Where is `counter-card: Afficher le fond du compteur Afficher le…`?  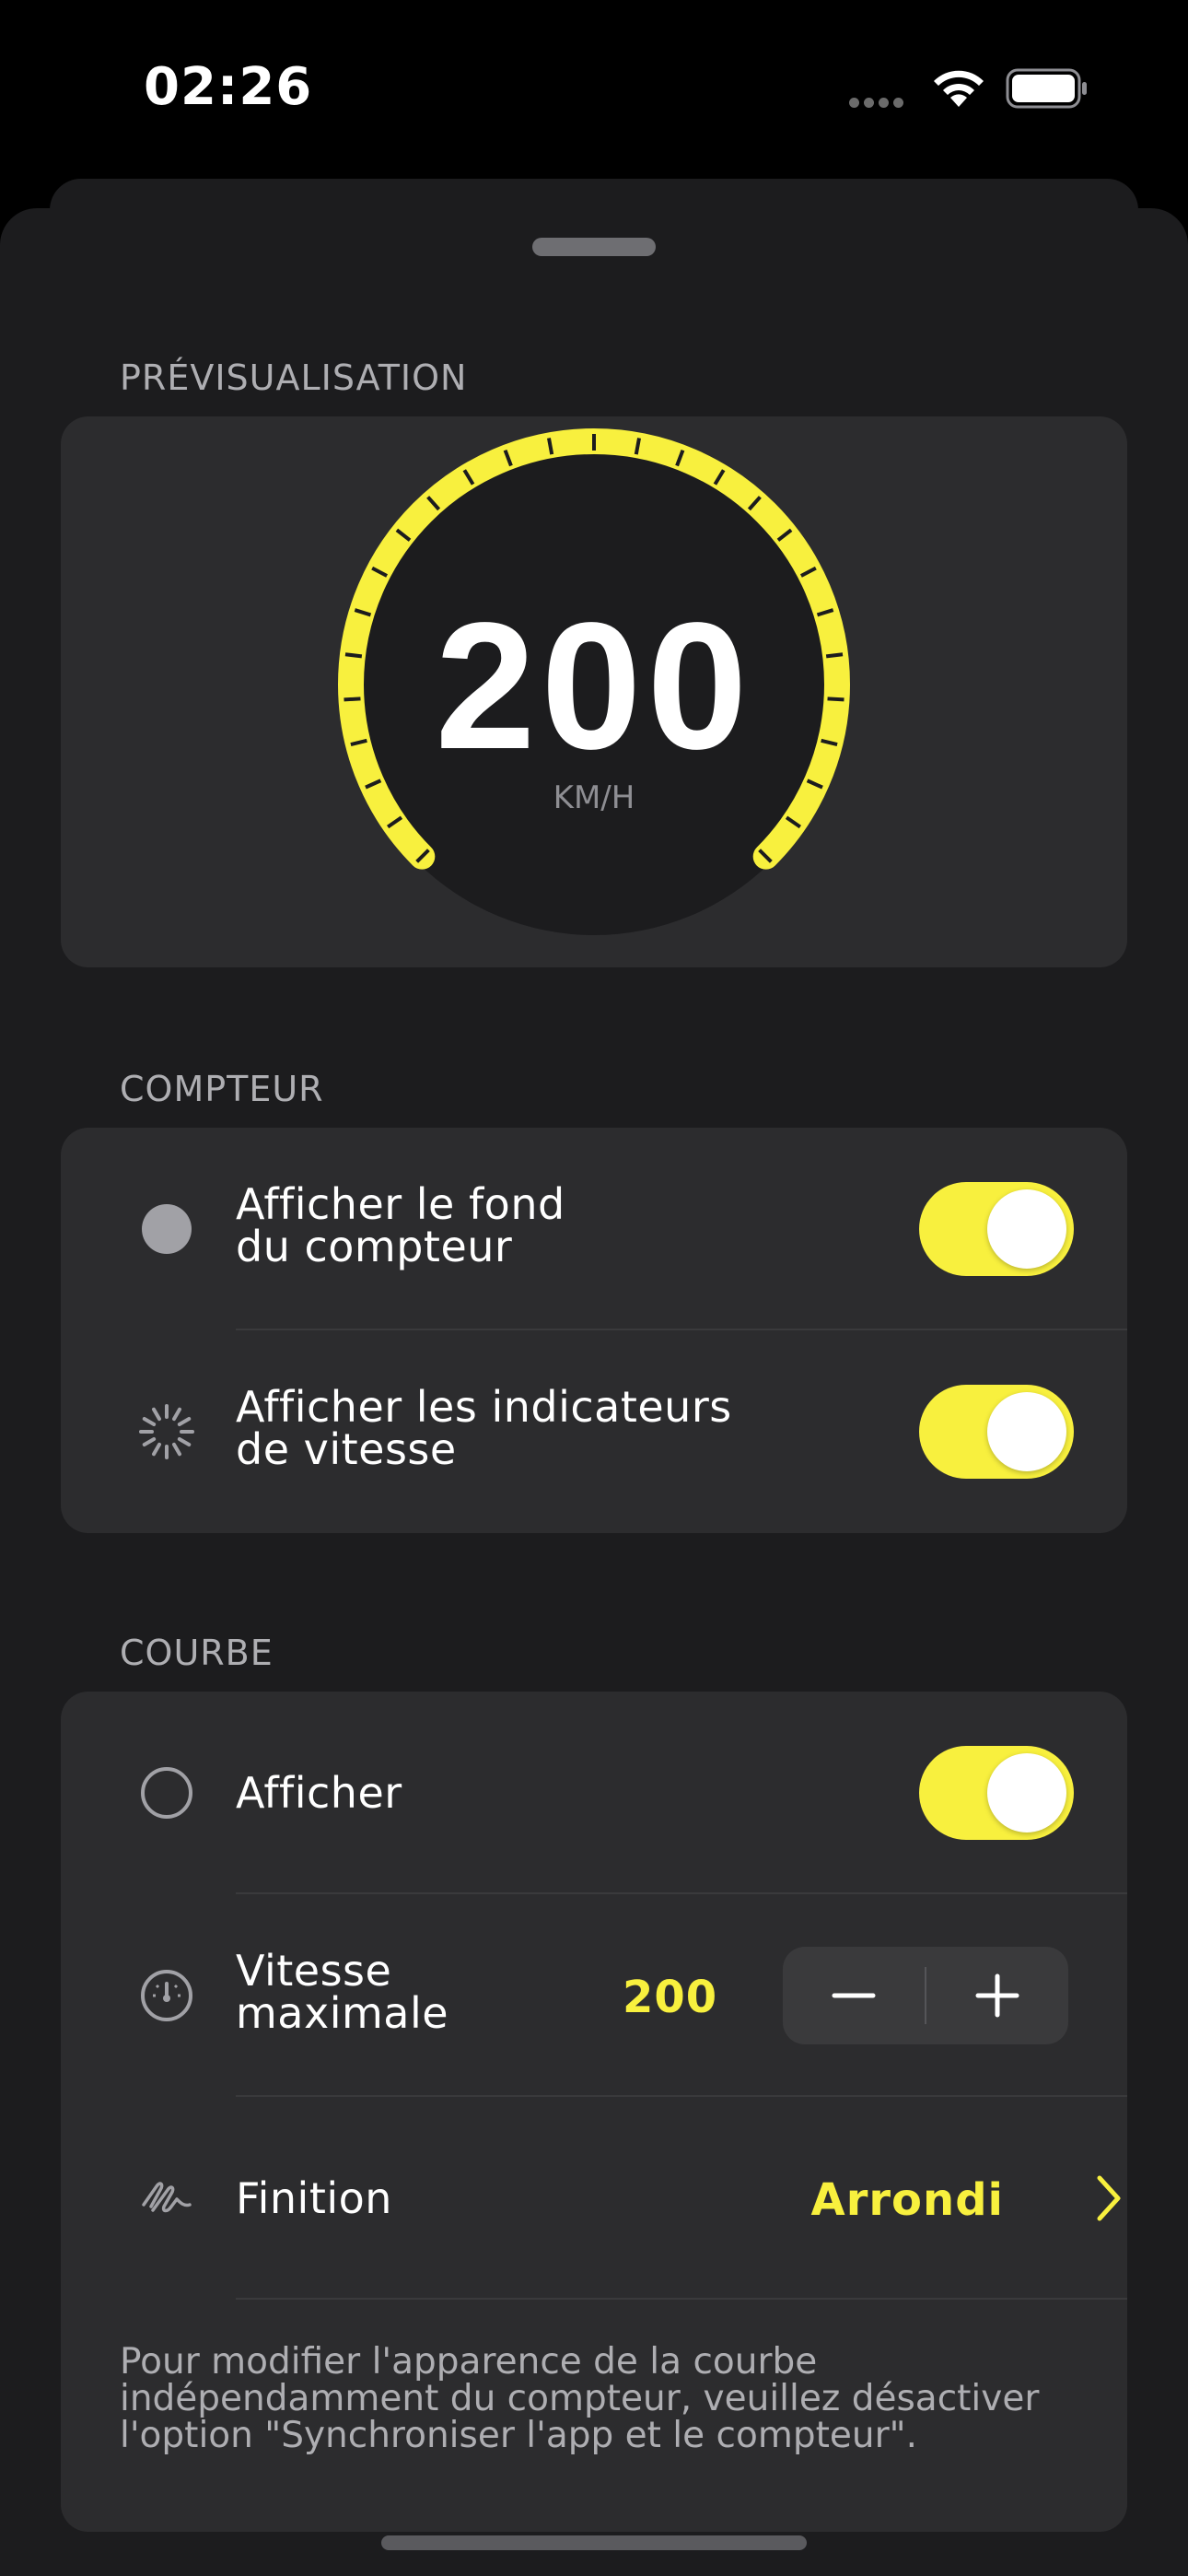
counter-card: Afficher le fond du compteur Afficher le… is located at coordinates (594, 1330).